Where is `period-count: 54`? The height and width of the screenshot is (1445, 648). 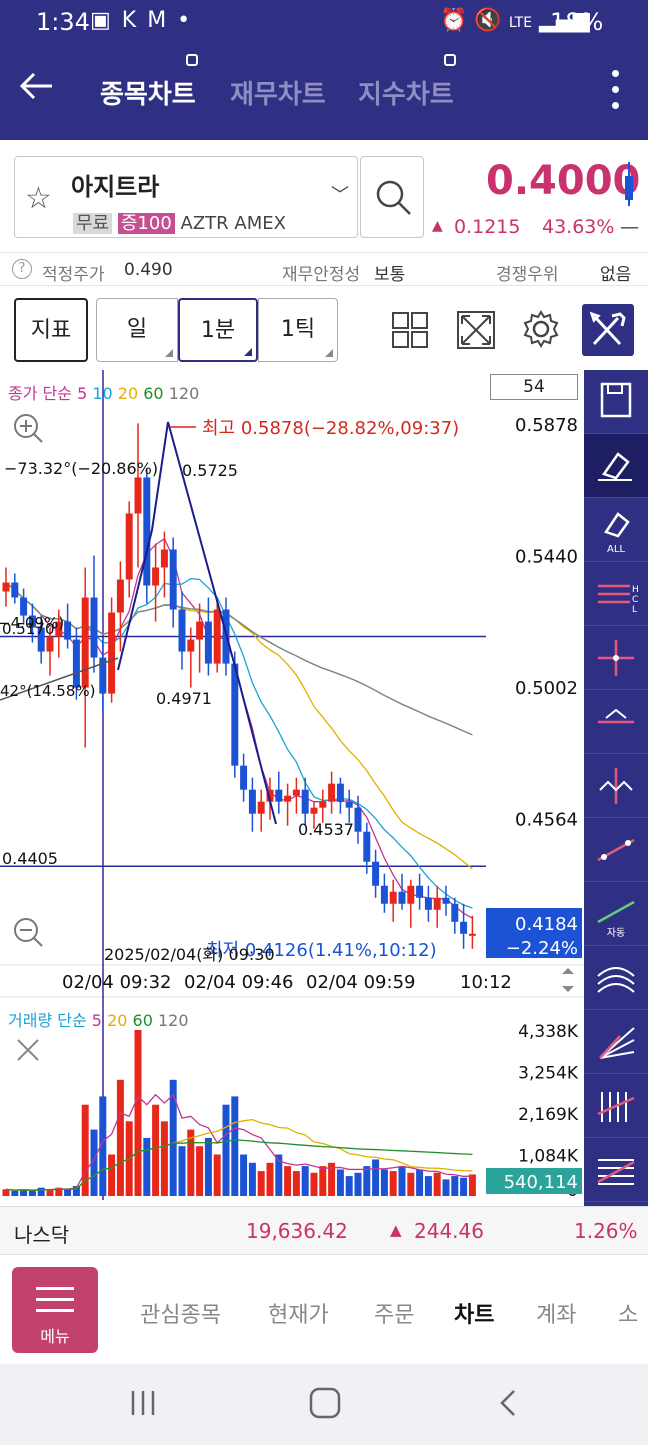 period-count: 54 is located at coordinates (534, 387).